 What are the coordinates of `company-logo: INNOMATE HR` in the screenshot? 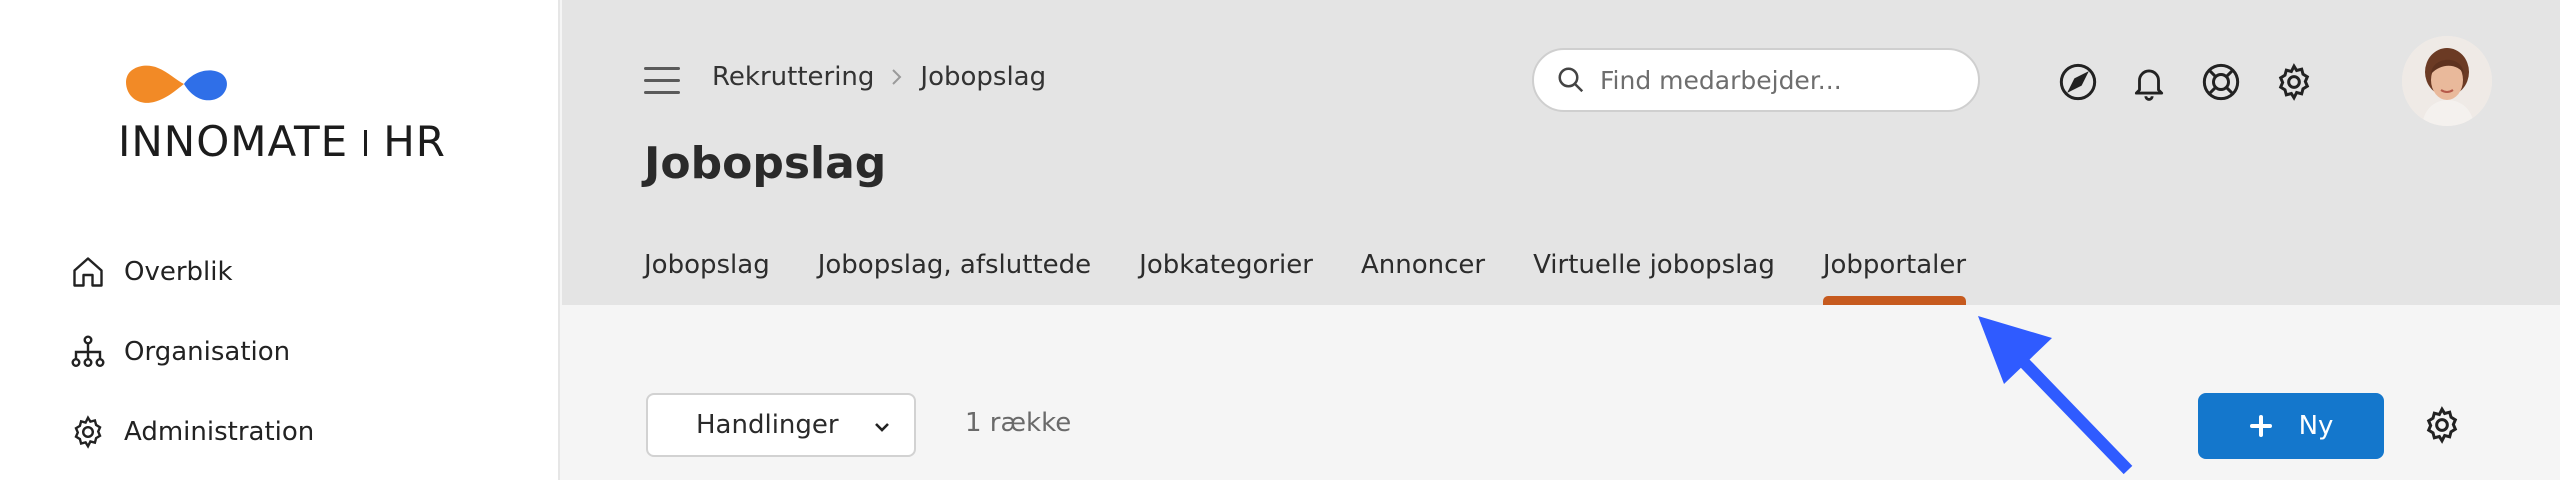 It's located at (283, 114).